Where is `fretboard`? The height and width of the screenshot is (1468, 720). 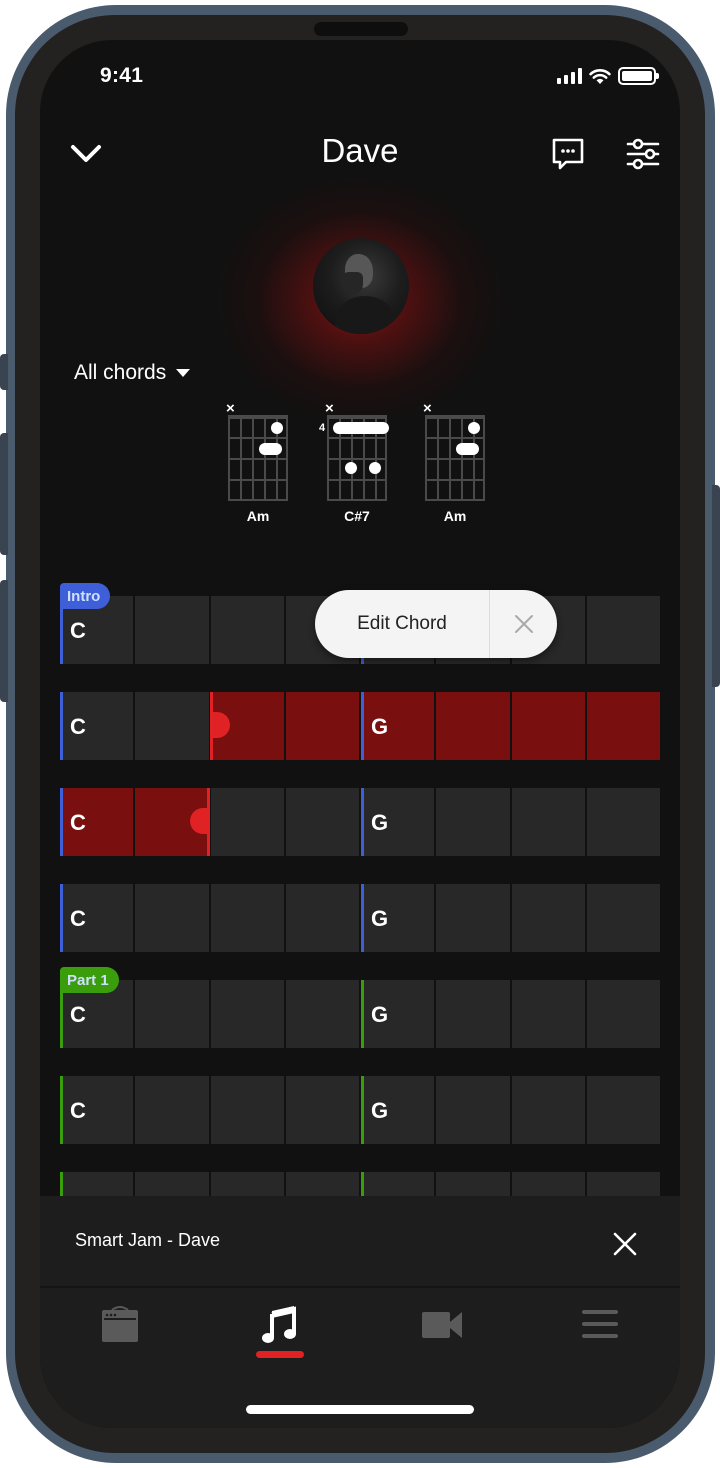
fretboard is located at coordinates (258, 458).